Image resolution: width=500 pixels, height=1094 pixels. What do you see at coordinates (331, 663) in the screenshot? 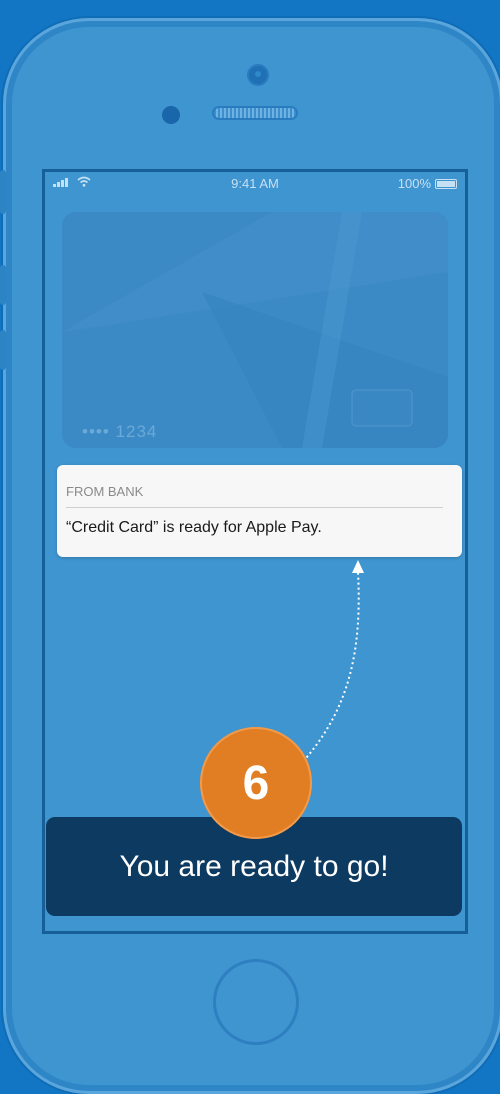
I see `dotted-arrow-icon` at bounding box center [331, 663].